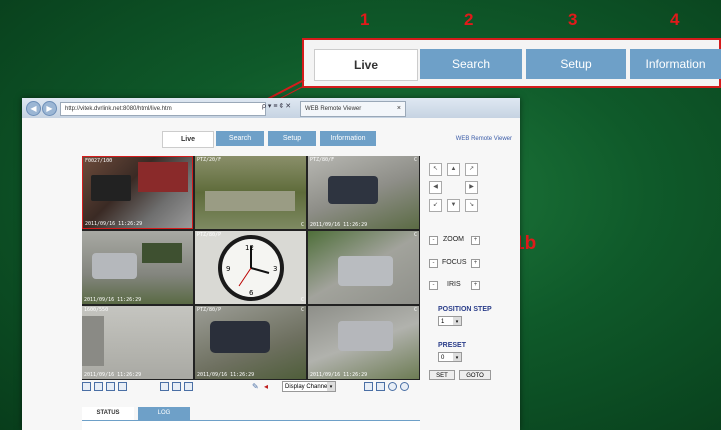 This screenshot has width=721, height=430. I want to click on tab-live: Live, so click(188, 139).